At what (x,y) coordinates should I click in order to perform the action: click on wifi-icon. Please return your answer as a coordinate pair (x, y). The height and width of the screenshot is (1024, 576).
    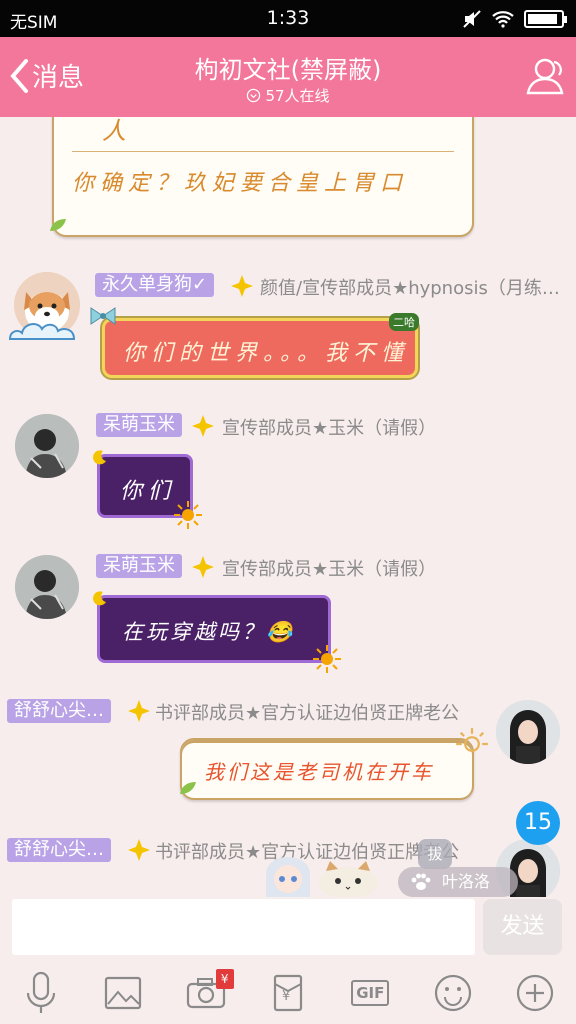
    Looking at the image, I should click on (503, 19).